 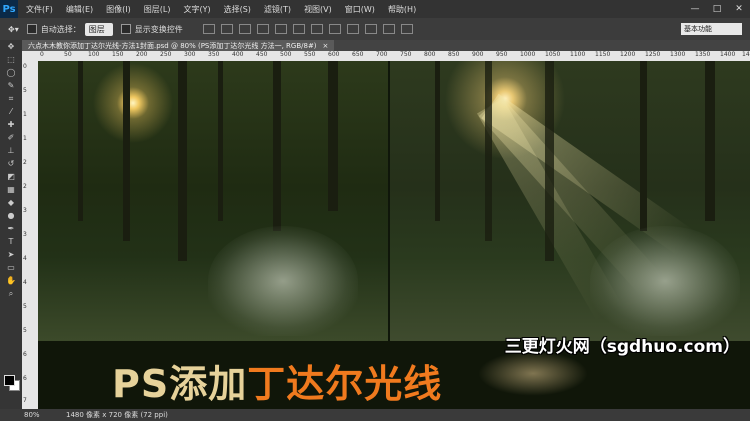 I want to click on auto-select-dropdown: 图层, so click(x=98, y=29).